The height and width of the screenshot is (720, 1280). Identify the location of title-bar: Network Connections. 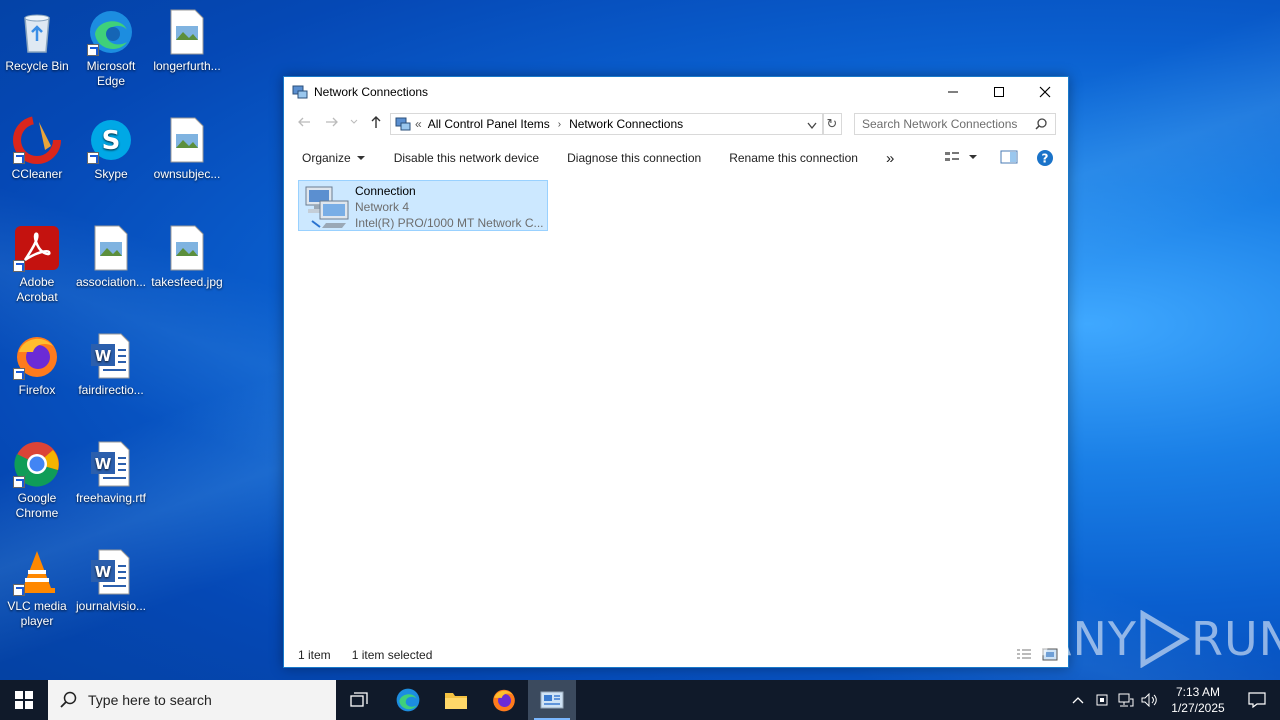
(676, 92).